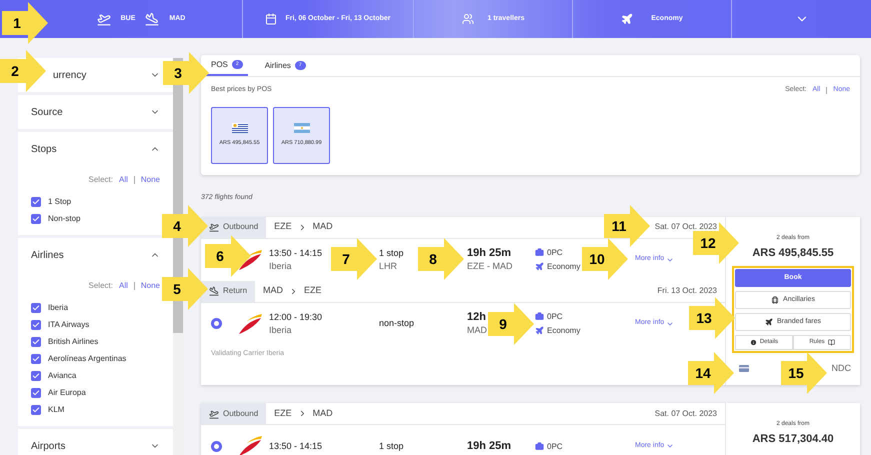 The height and width of the screenshot is (455, 871). Describe the element at coordinates (283, 227) in the screenshot. I see `route-origin: EZE` at that location.